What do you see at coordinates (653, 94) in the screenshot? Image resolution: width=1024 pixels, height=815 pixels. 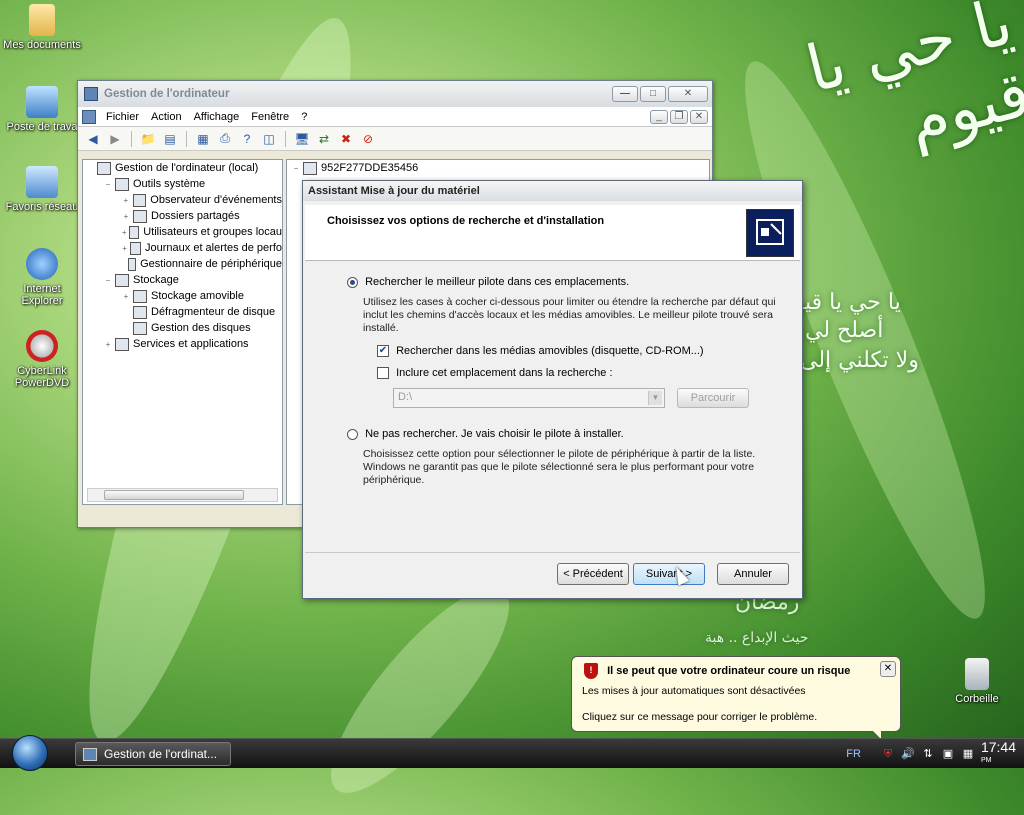 I see `maximize-button: □` at bounding box center [653, 94].